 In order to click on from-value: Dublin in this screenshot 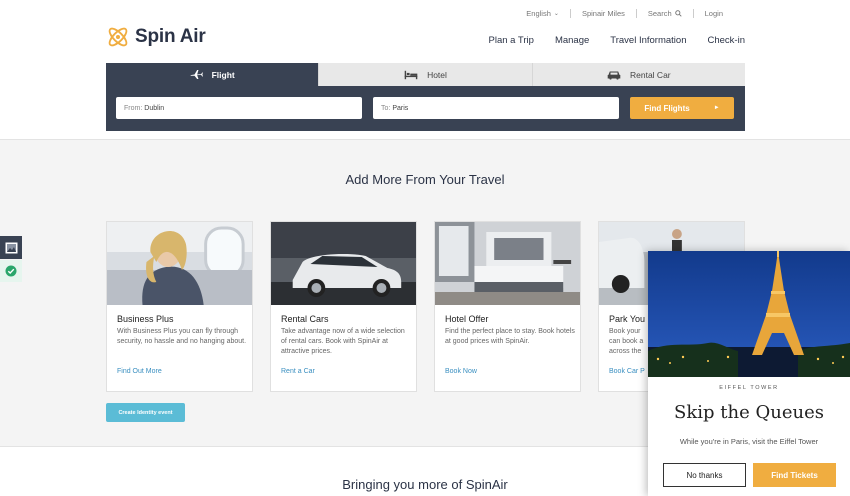, I will do `click(154, 108)`.